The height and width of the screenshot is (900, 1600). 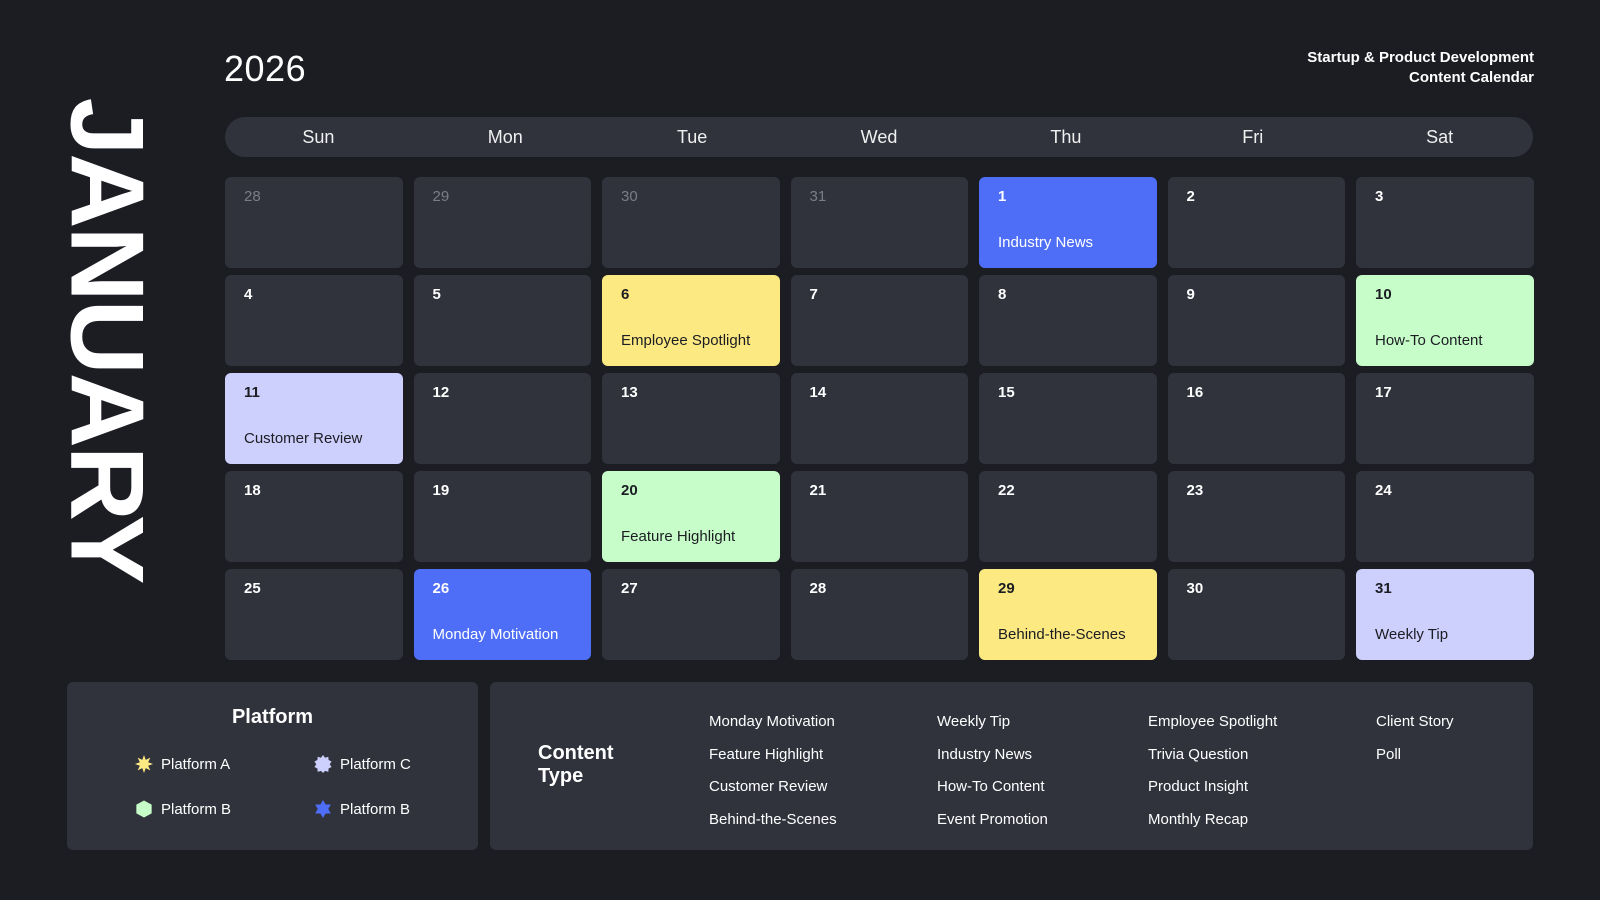 I want to click on calendar-day-cell: 15, so click(x=1068, y=418).